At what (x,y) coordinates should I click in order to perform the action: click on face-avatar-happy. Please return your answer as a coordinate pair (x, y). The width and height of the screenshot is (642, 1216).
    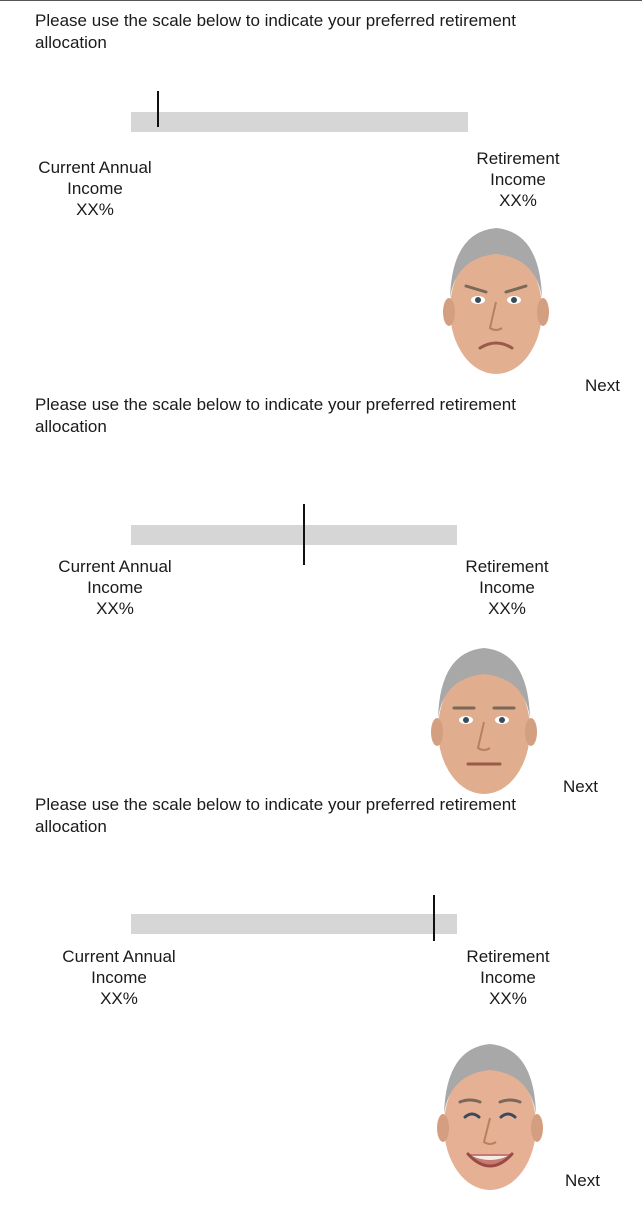
    Looking at the image, I should click on (490, 1116).